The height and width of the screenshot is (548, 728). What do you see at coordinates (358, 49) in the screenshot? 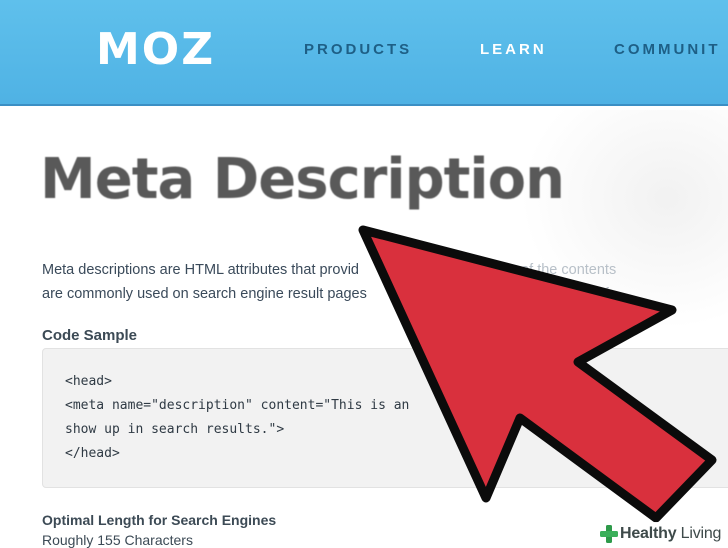
I see `nav-products: PRODUCTS` at bounding box center [358, 49].